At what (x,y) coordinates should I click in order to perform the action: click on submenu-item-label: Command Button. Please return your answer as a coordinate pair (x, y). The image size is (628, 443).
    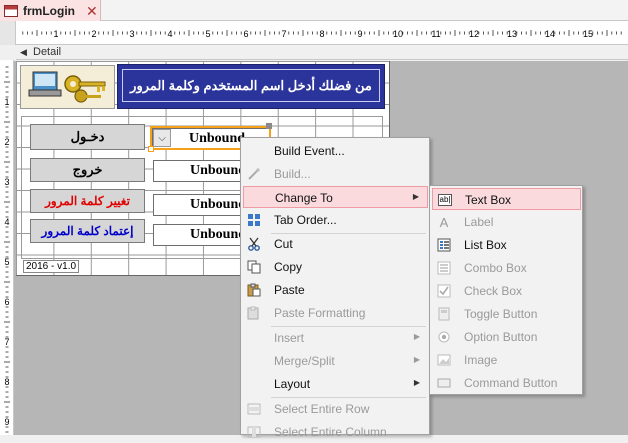
    Looking at the image, I should click on (511, 383).